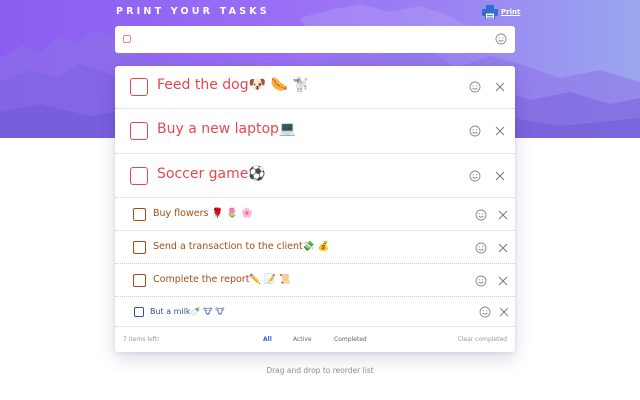  What do you see at coordinates (222, 279) in the screenshot?
I see `todo-text: Complete the report✏️ 📝 📜` at bounding box center [222, 279].